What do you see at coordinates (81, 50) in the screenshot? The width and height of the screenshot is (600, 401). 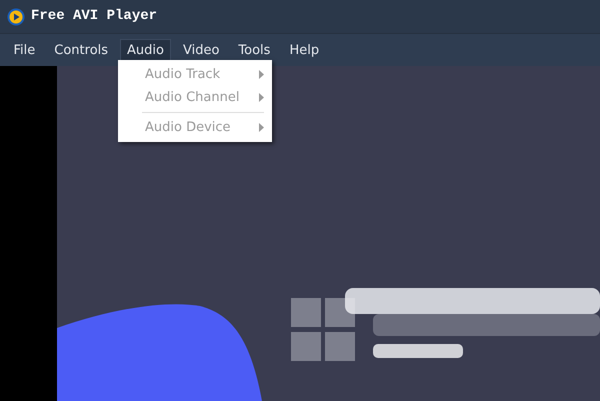 I see `menu-item: Controls` at bounding box center [81, 50].